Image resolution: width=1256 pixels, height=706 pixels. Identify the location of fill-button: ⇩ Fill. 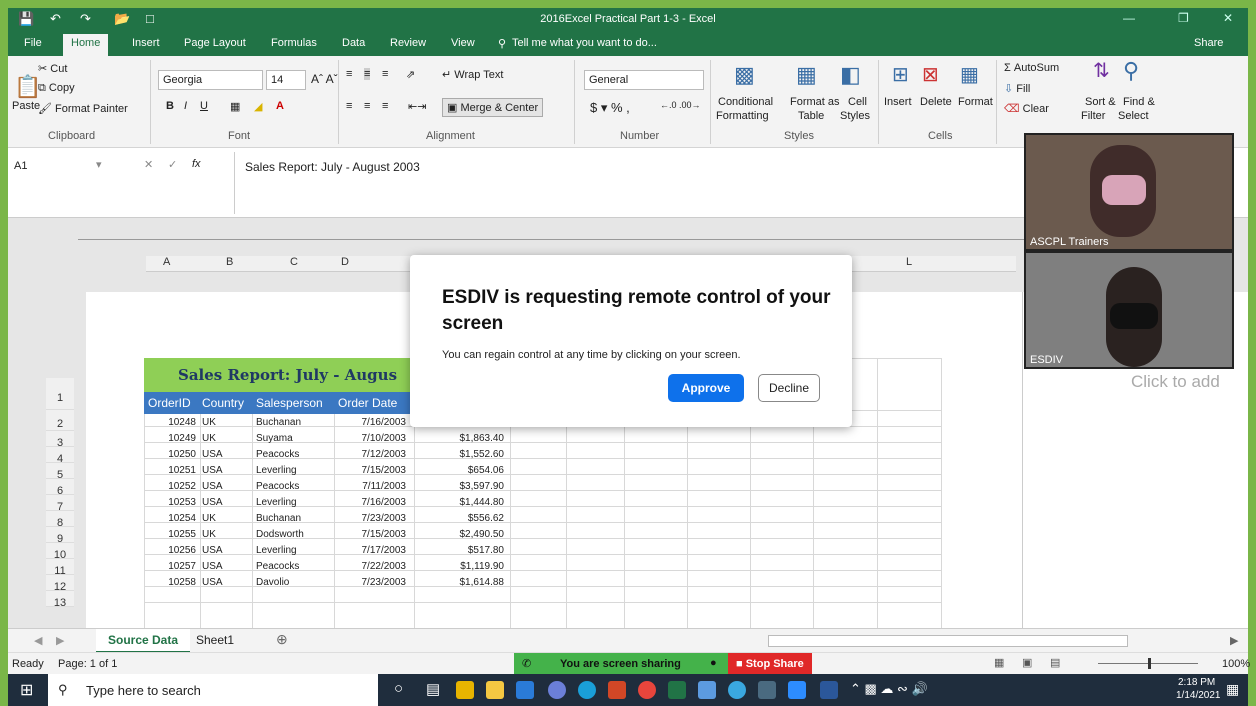
(1017, 88).